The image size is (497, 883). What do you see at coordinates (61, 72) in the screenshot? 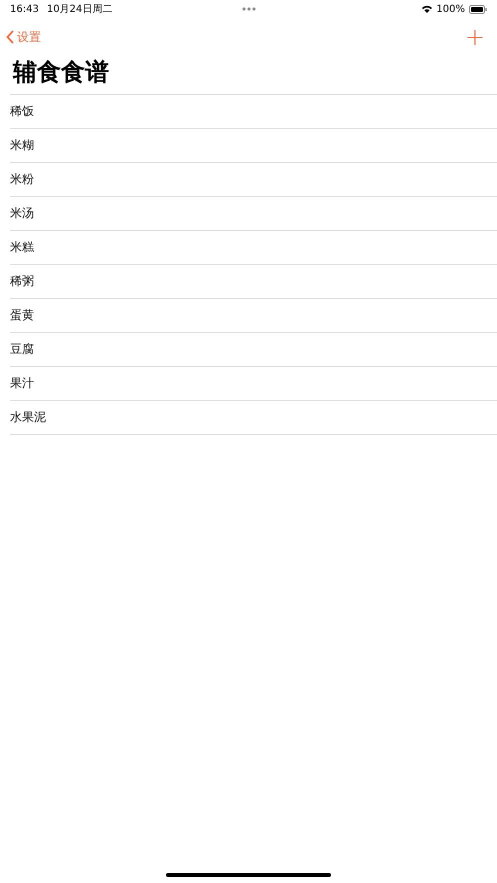
I see `page-title: 辅食食谱` at bounding box center [61, 72].